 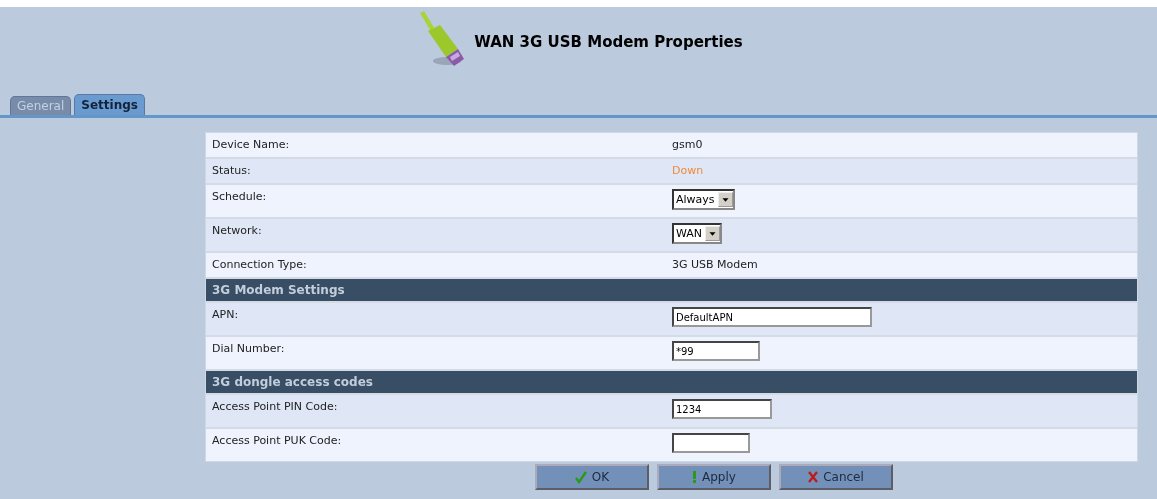 What do you see at coordinates (813, 477) in the screenshot?
I see `cross-icon` at bounding box center [813, 477].